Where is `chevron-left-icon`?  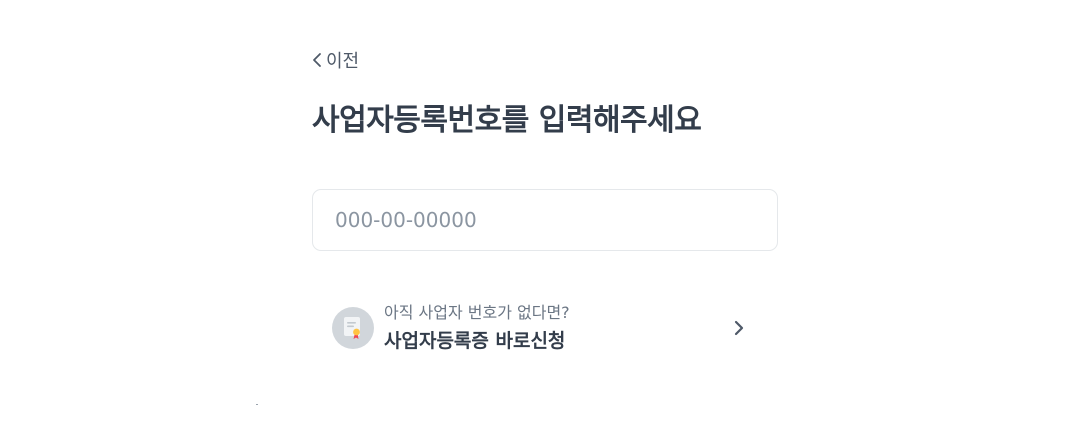
chevron-left-icon is located at coordinates (318, 60).